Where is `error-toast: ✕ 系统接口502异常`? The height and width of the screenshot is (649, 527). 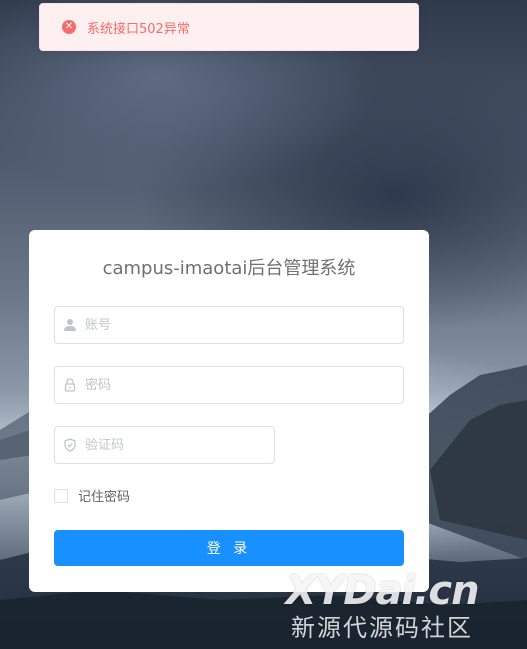 error-toast: ✕ 系统接口502异常 is located at coordinates (229, 27).